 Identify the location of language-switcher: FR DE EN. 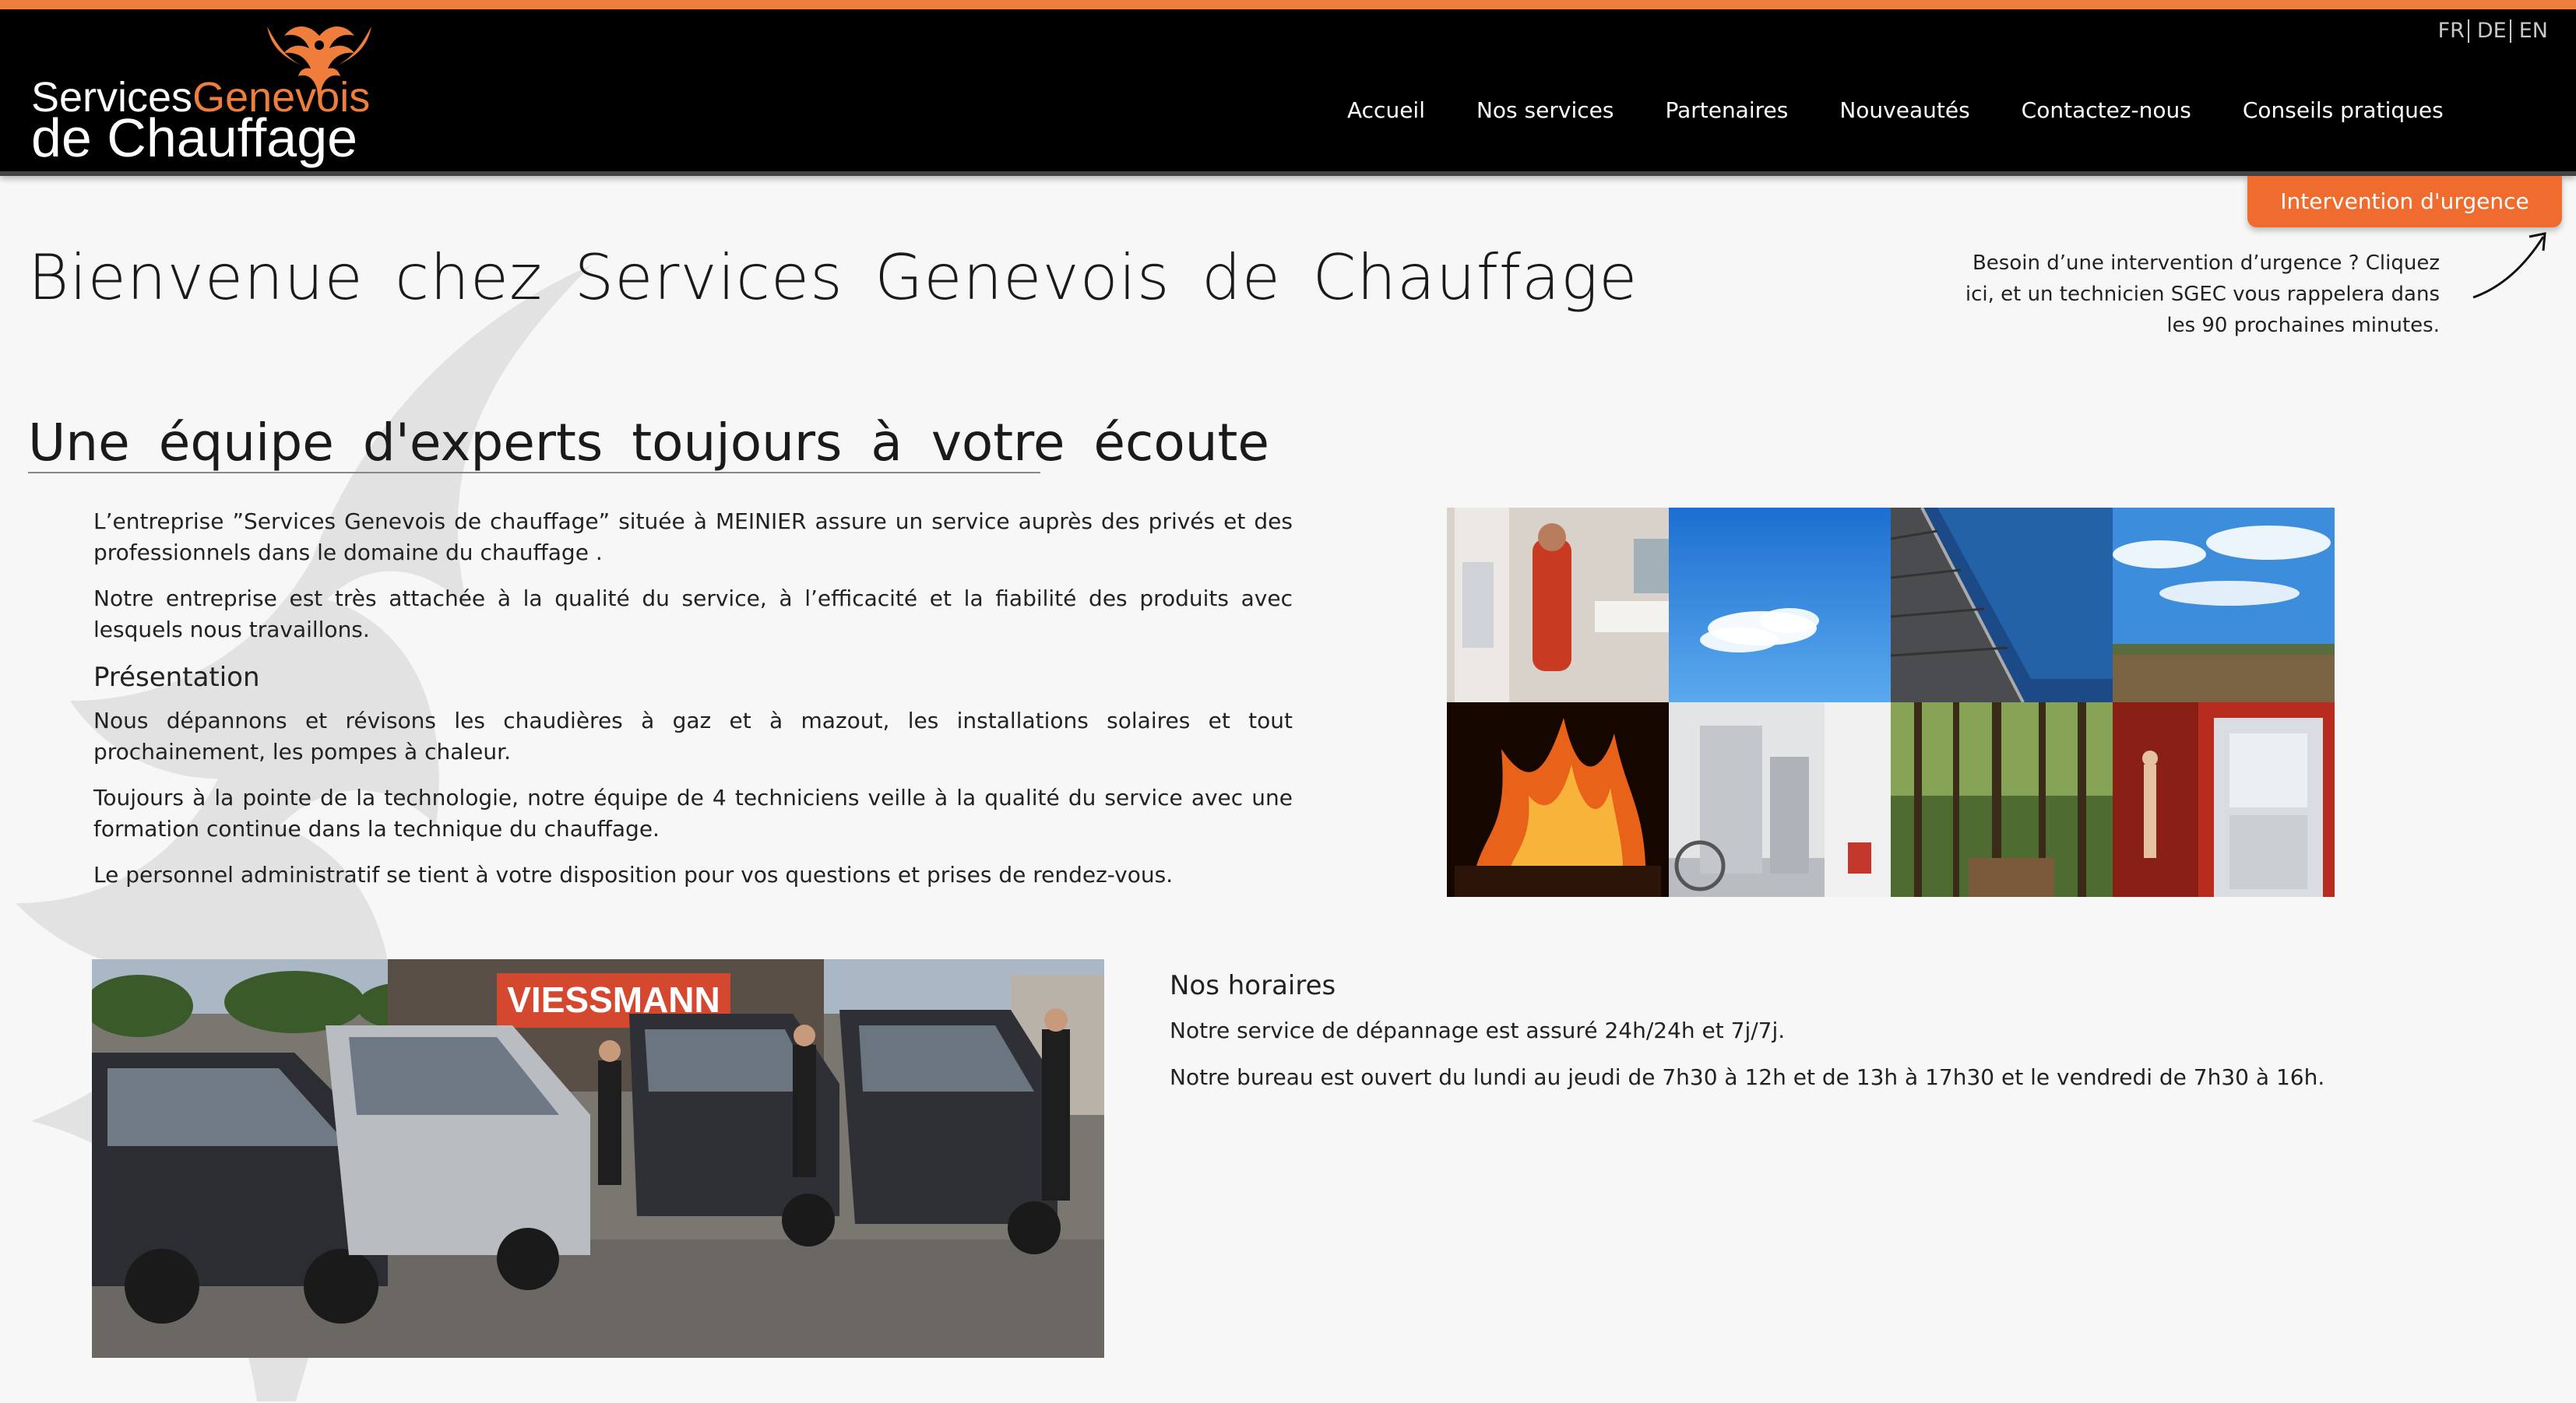
(2493, 31).